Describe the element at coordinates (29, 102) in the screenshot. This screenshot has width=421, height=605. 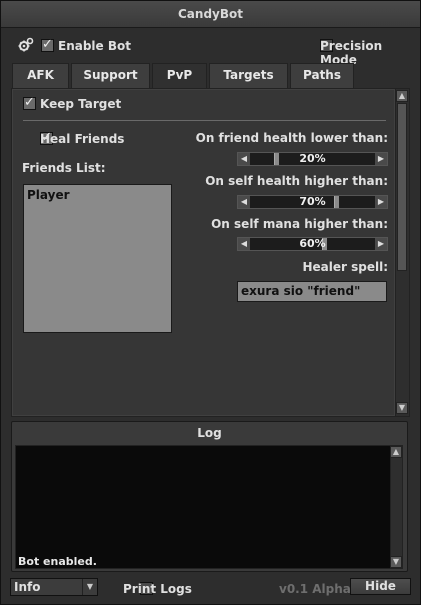
I see `keep-target-checkbox` at that location.